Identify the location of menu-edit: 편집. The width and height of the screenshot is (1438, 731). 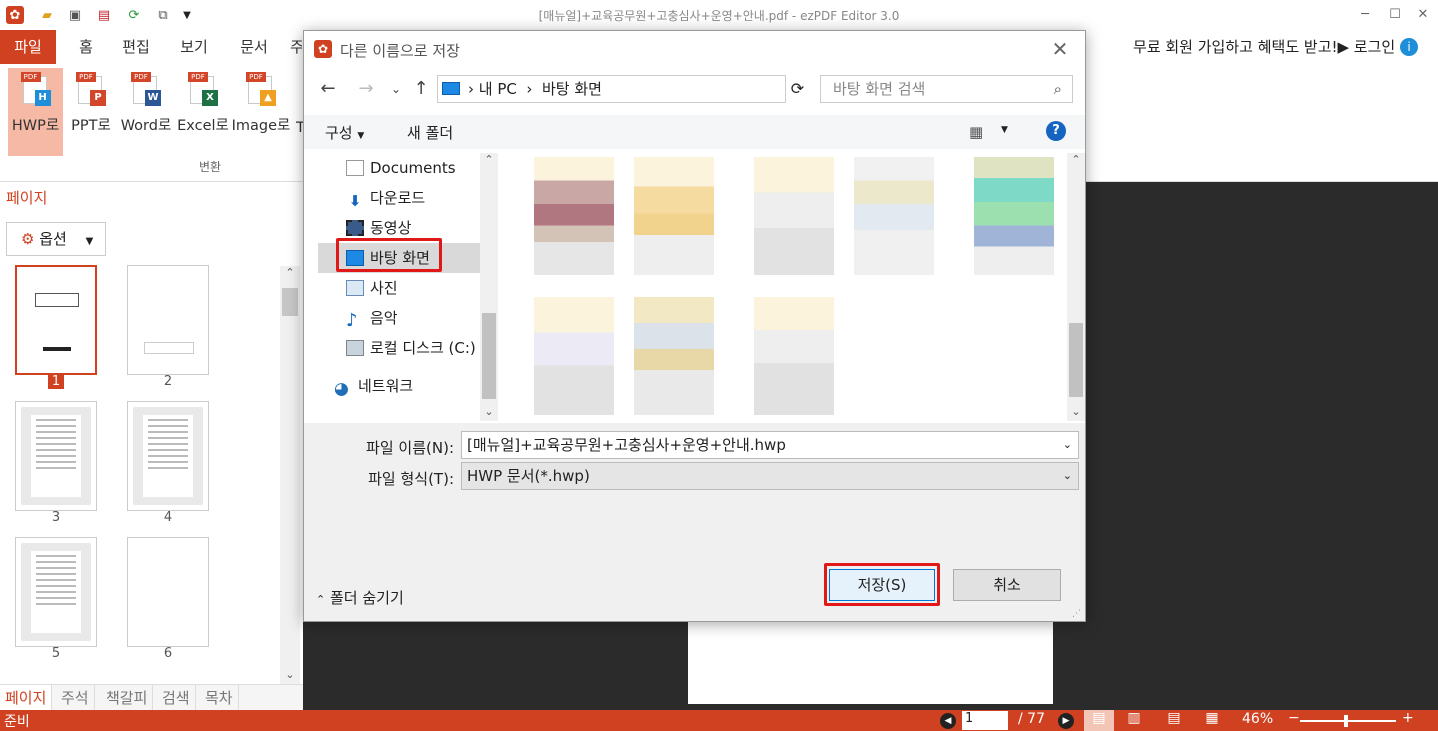
(136, 47).